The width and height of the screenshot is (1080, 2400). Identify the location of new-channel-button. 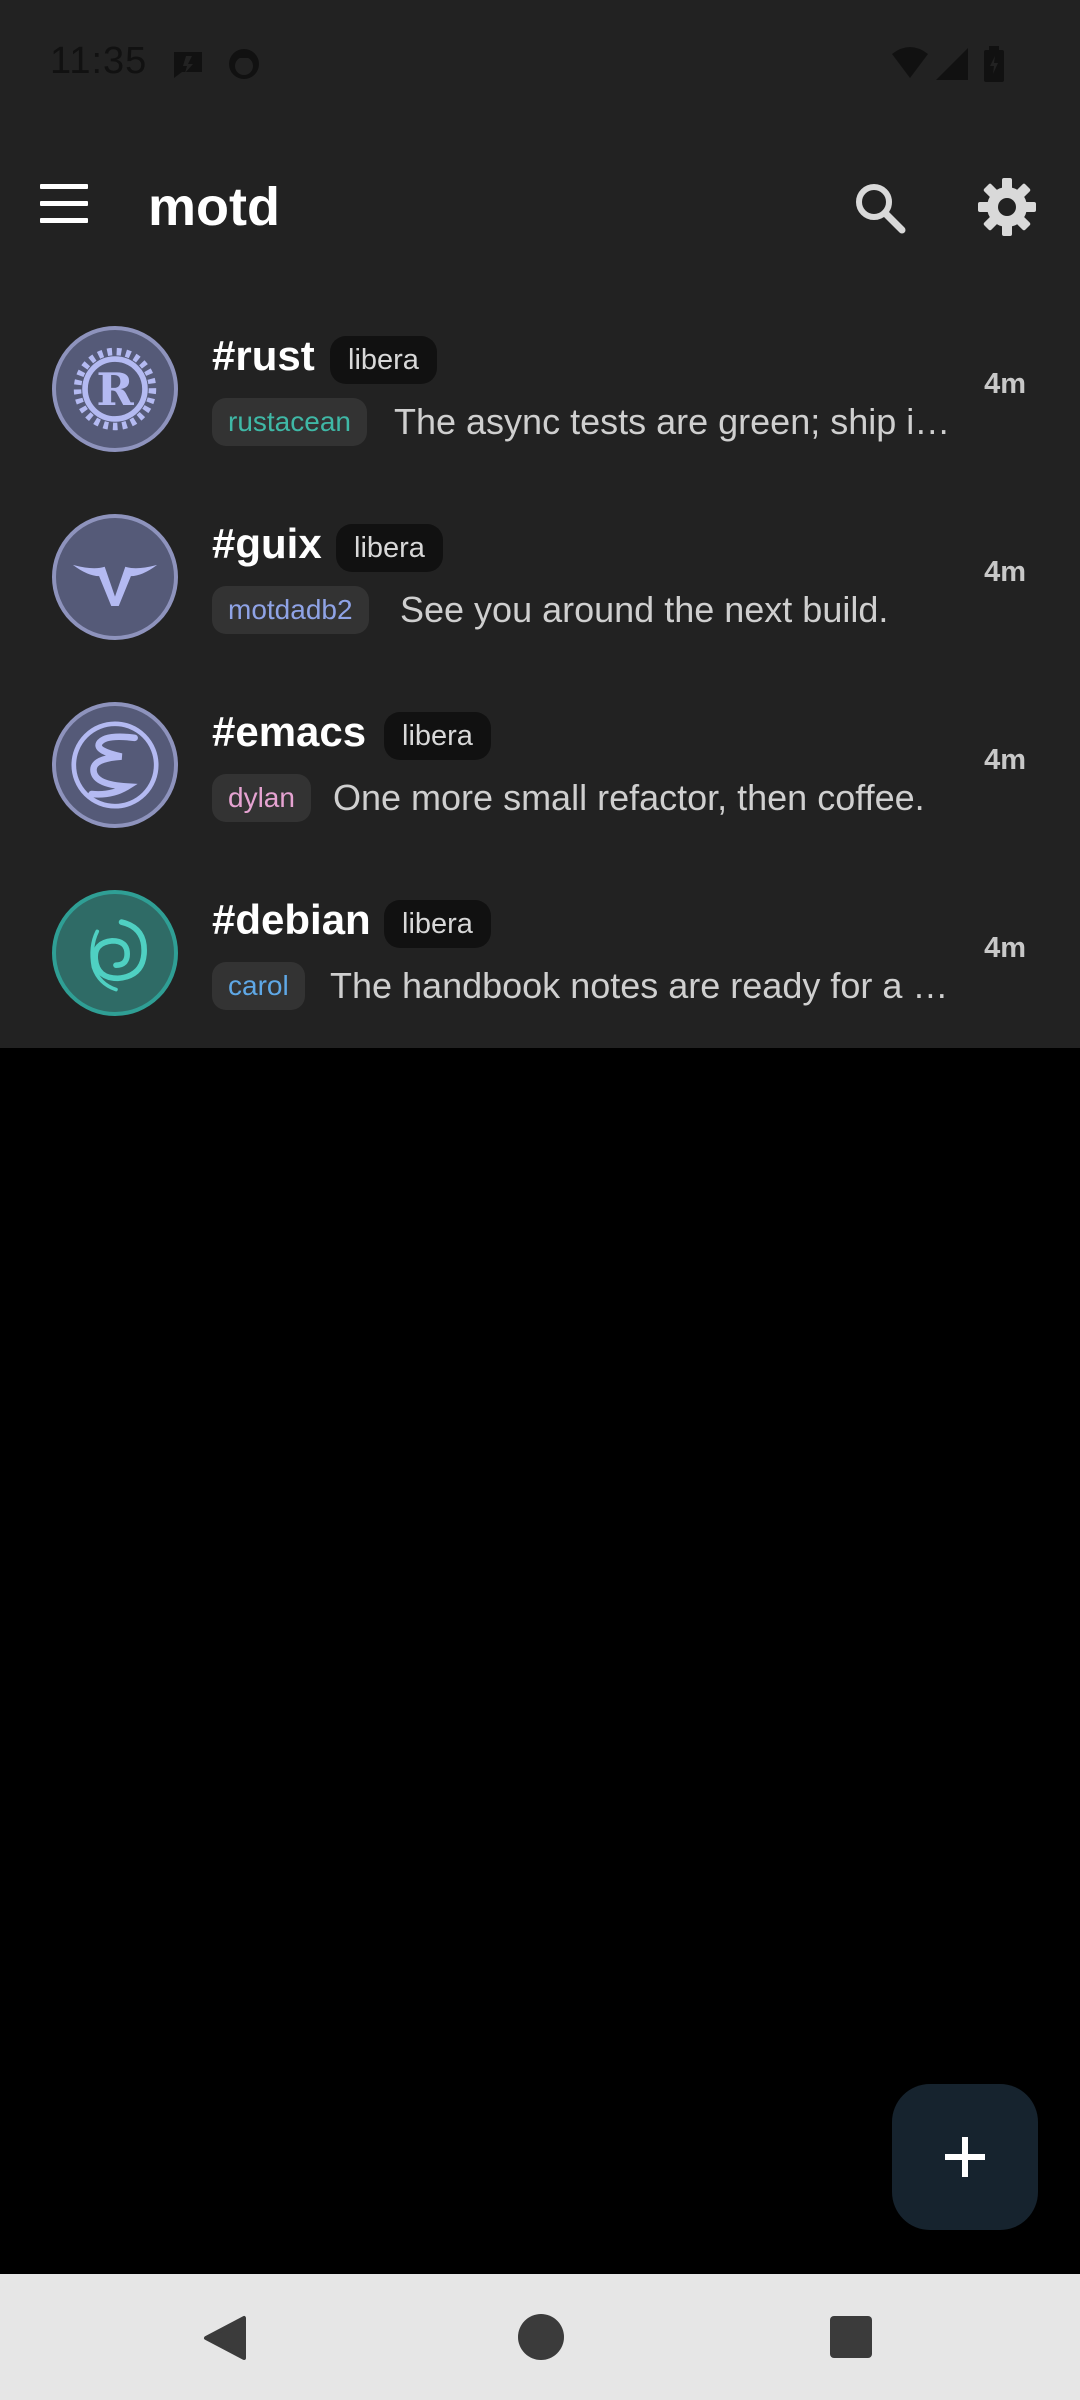
(965, 2157).